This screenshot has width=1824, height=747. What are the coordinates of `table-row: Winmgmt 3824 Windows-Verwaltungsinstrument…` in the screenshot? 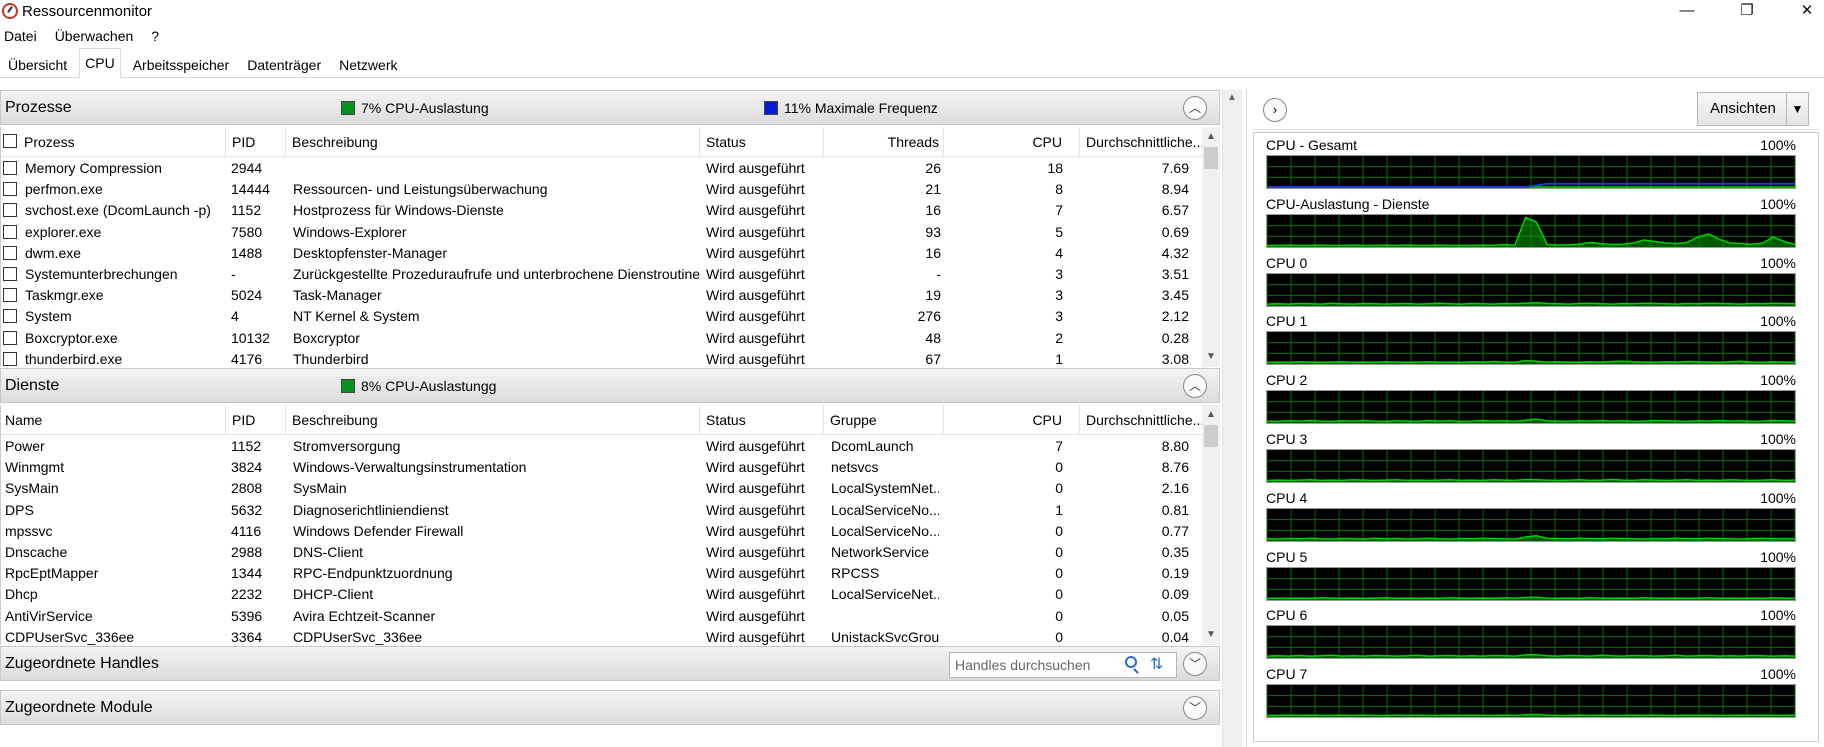 It's located at (610, 466).